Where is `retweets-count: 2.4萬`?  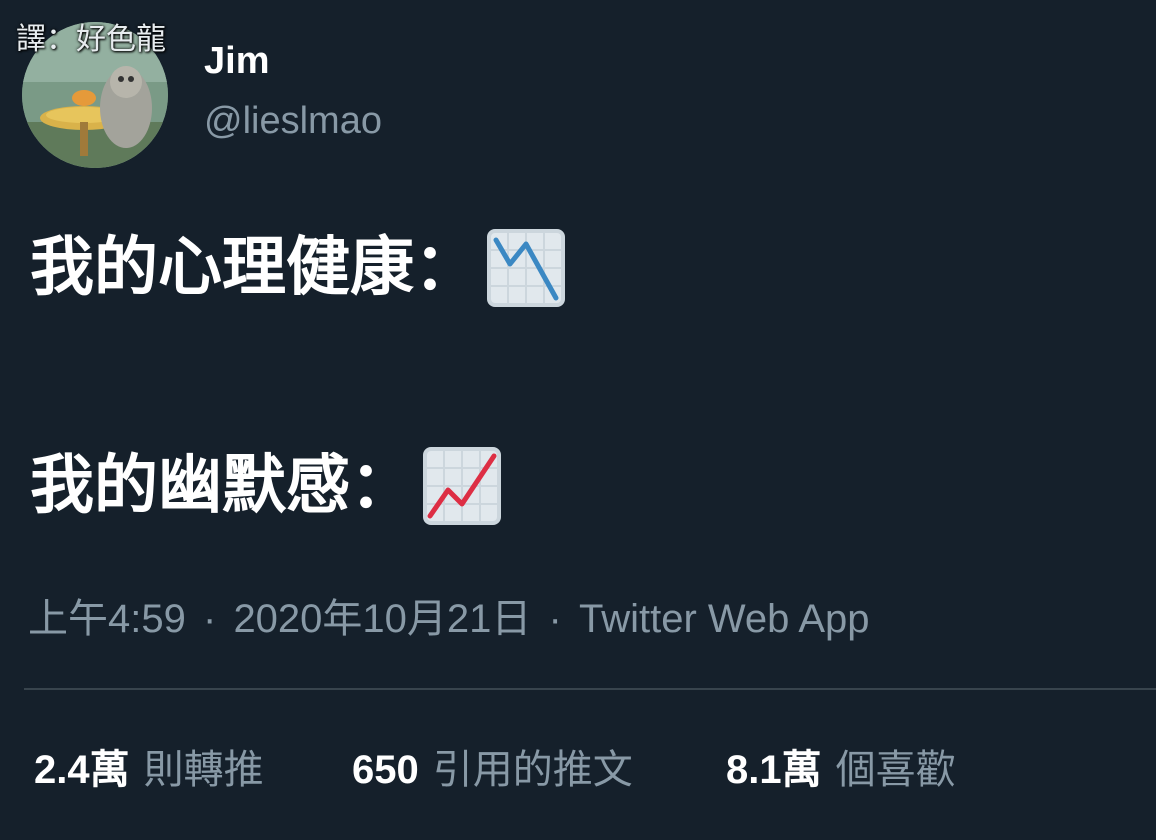 retweets-count: 2.4萬 is located at coordinates (82, 770).